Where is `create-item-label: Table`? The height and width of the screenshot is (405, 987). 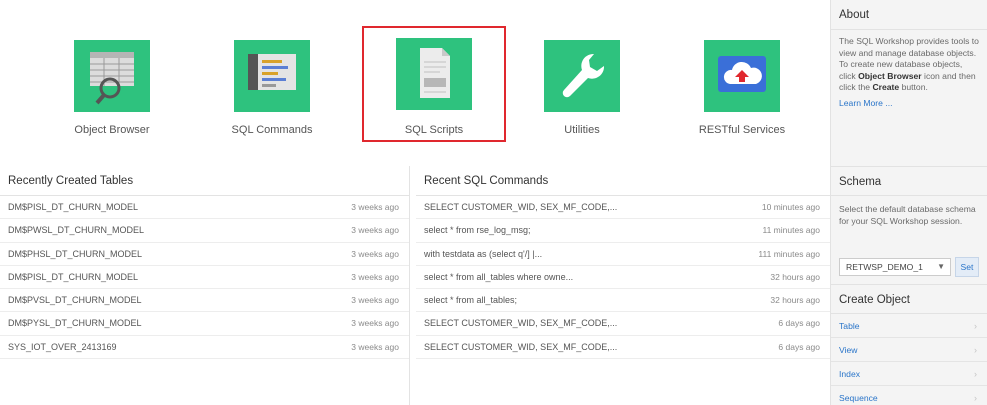 create-item-label: Table is located at coordinates (849, 326).